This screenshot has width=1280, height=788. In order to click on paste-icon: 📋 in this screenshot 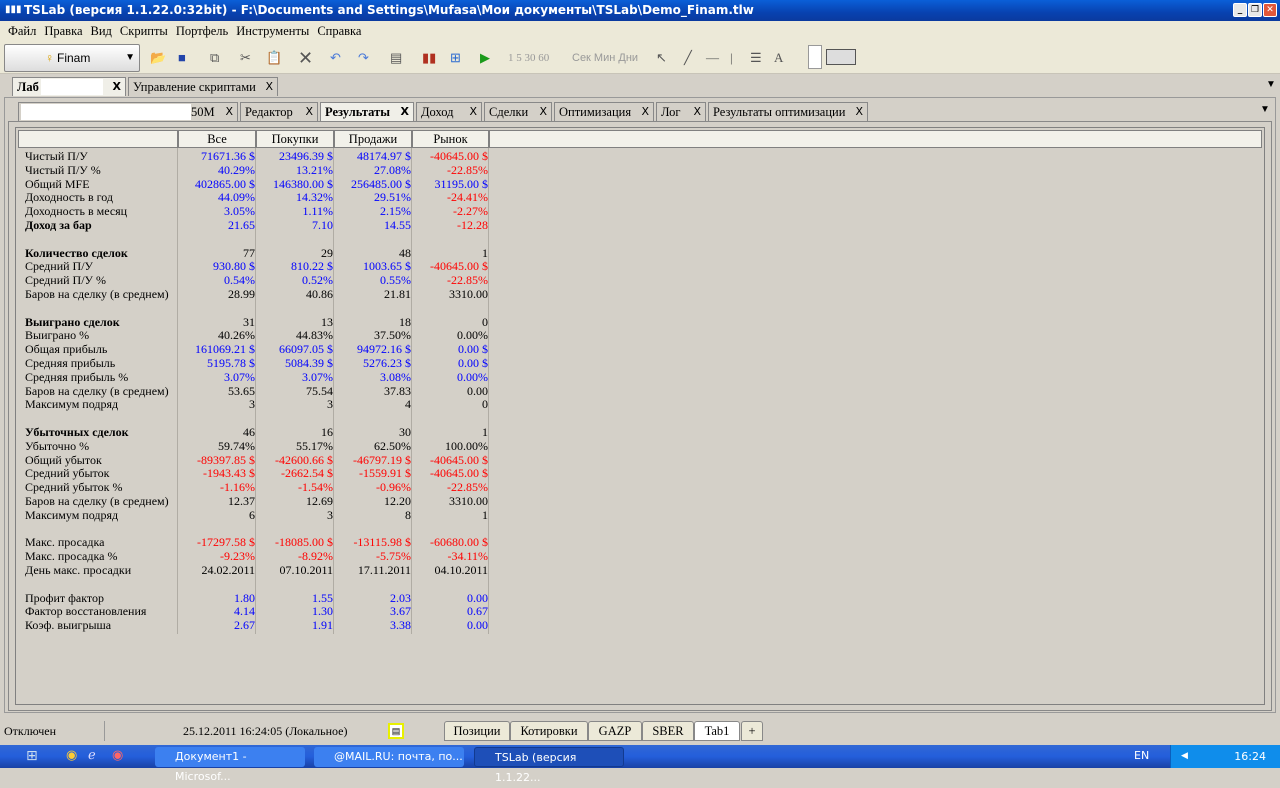, I will do `click(274, 58)`.